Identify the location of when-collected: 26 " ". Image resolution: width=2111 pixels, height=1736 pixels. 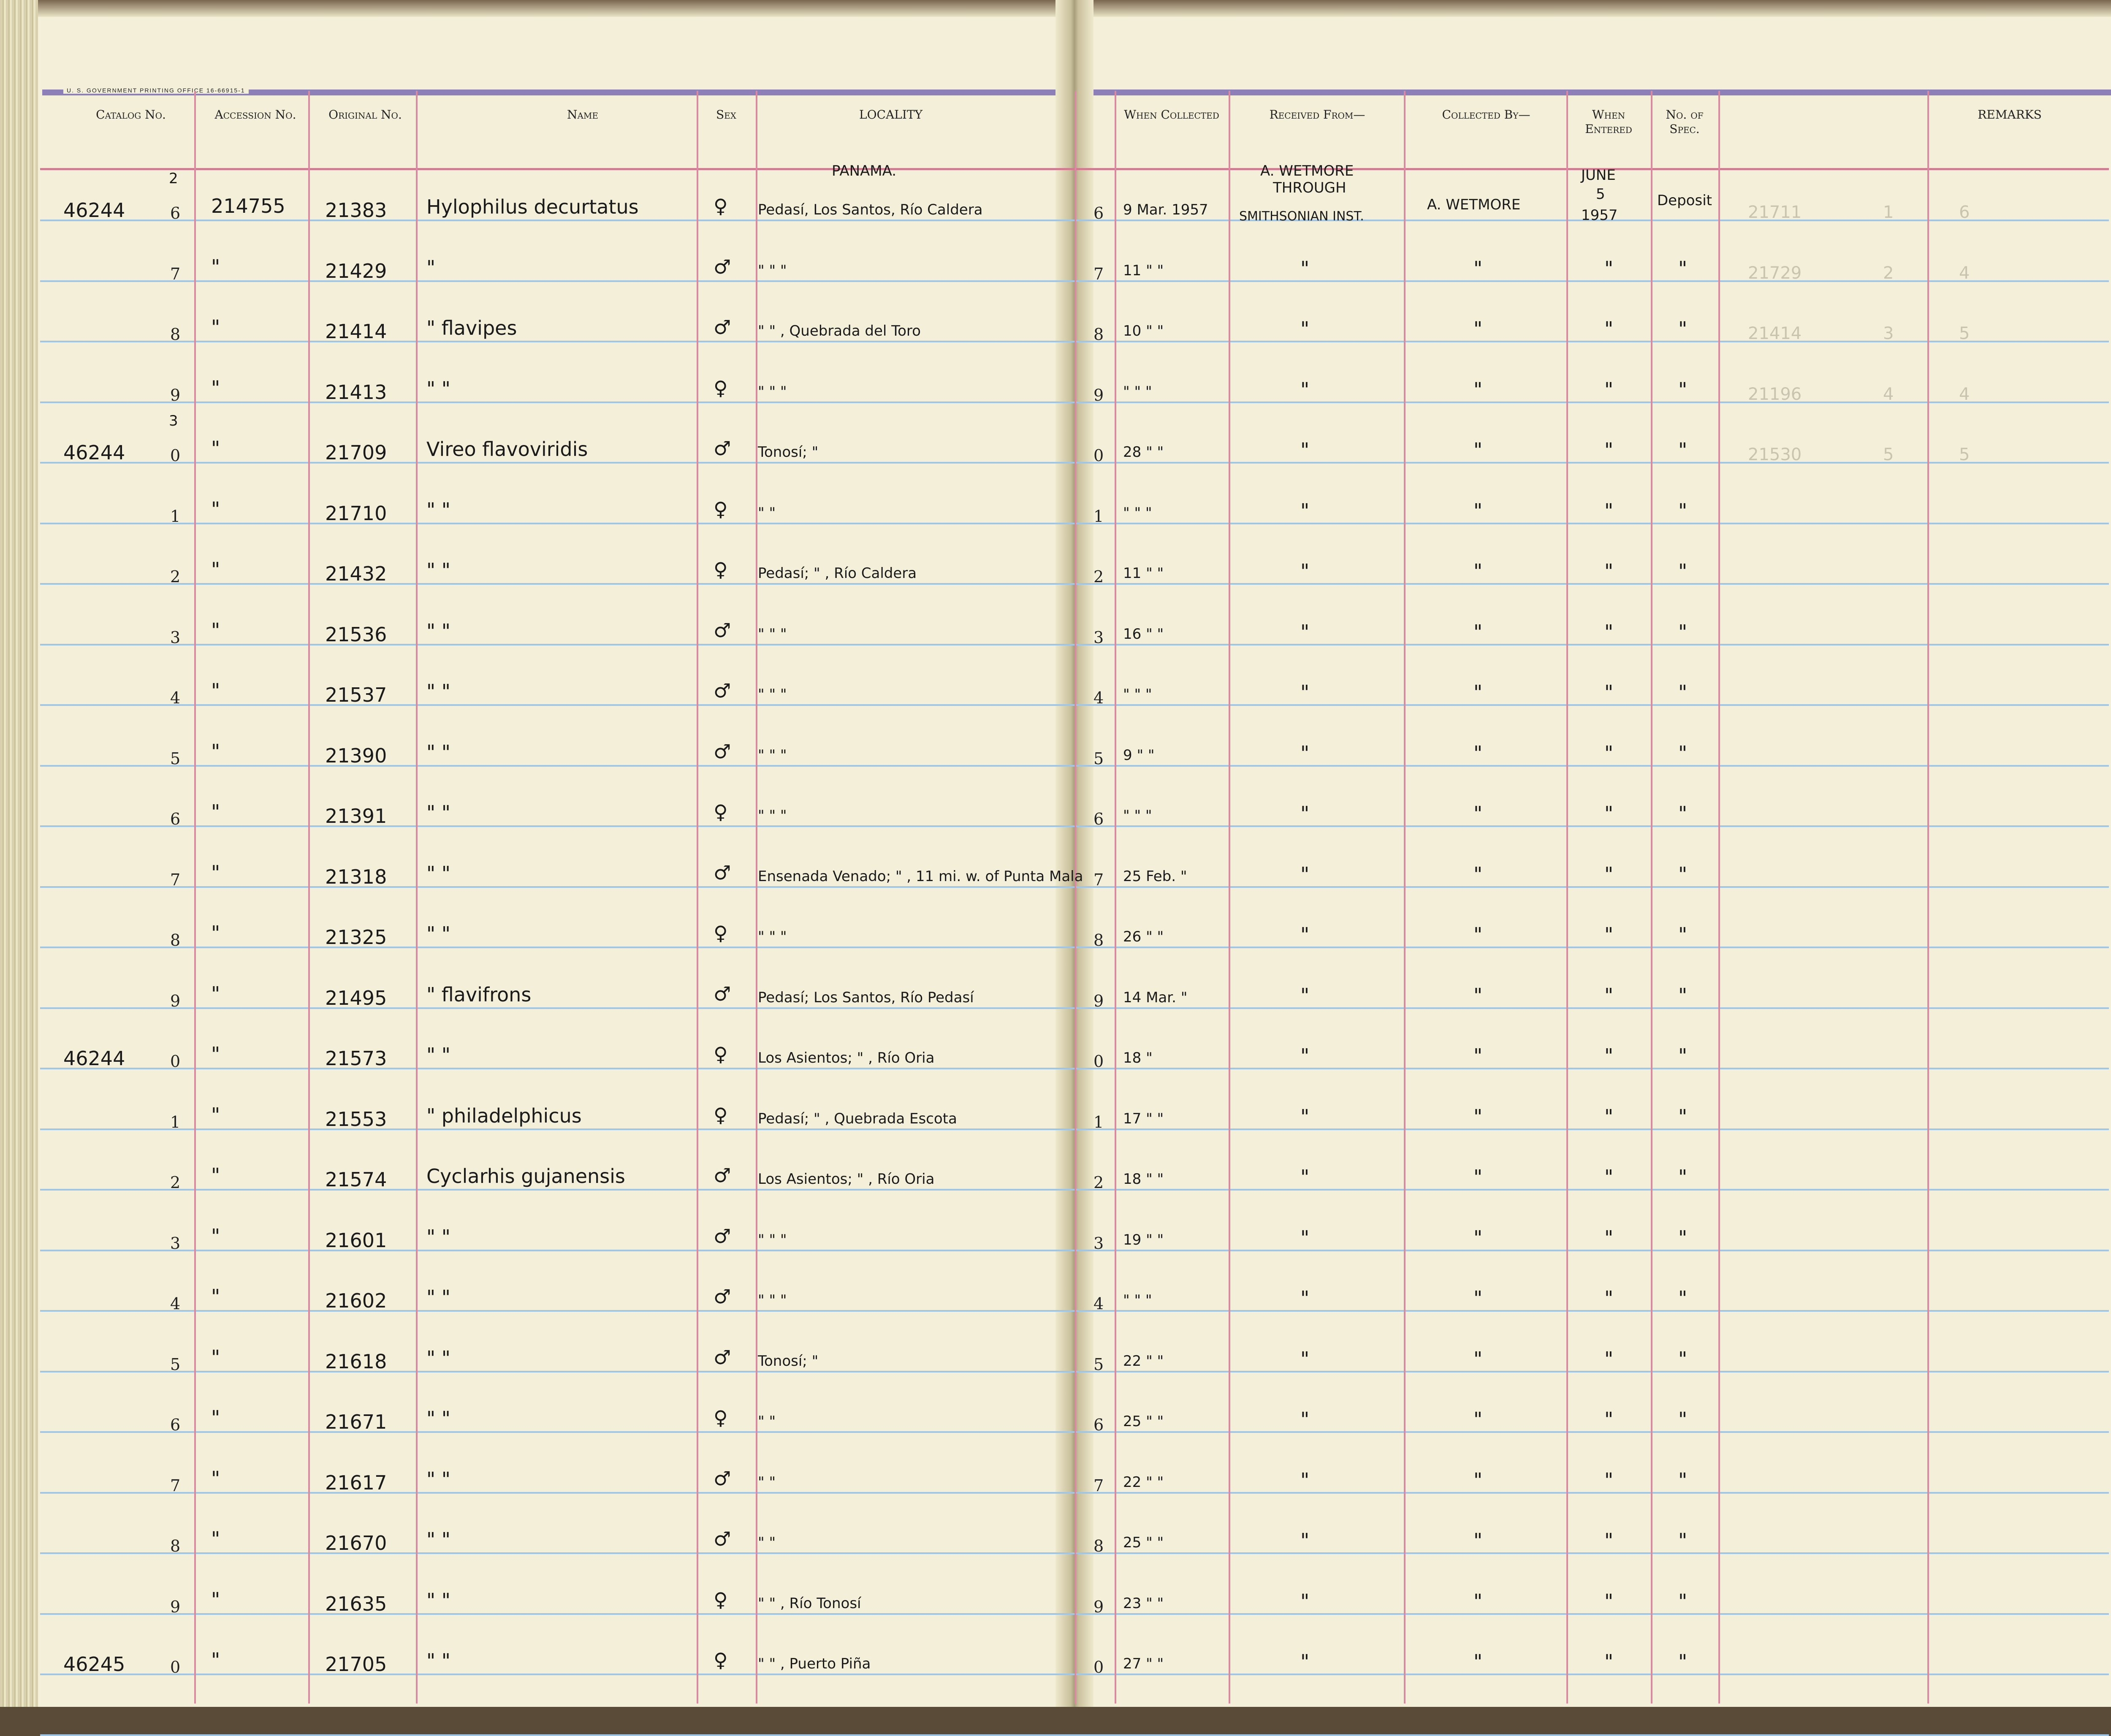
(1144, 936).